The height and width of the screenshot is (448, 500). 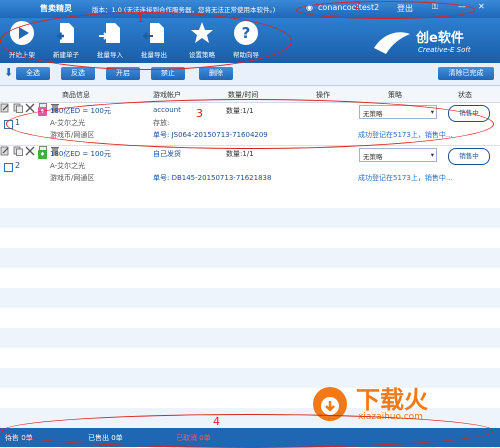 What do you see at coordinates (33, 73) in the screenshot?
I see `select-all-button: 全选` at bounding box center [33, 73].